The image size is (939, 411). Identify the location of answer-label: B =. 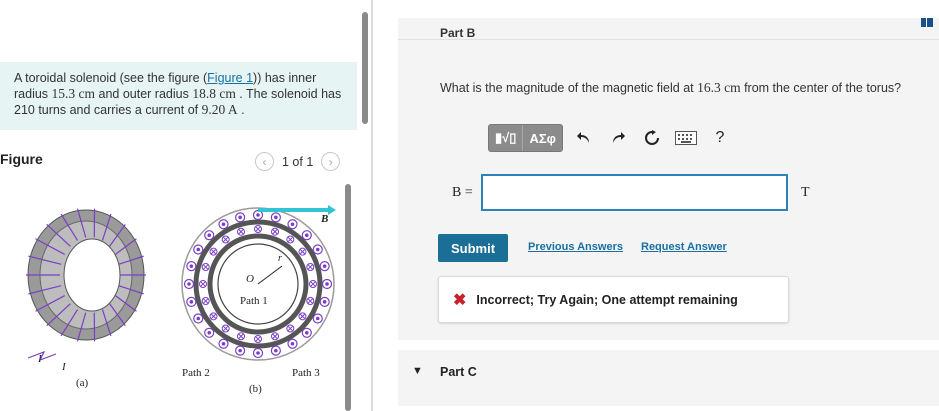
(462, 192).